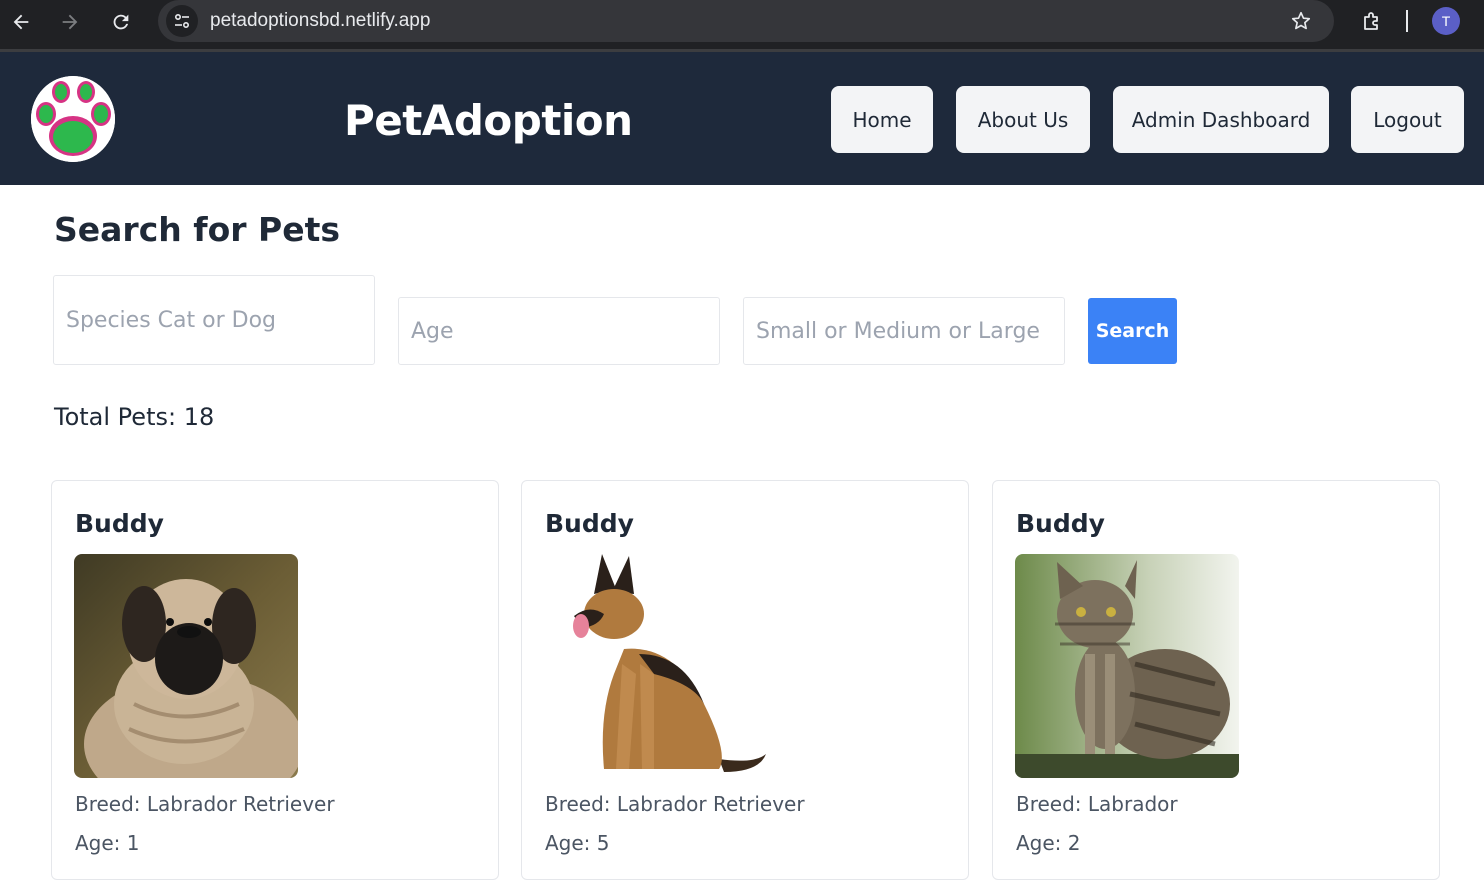 The width and height of the screenshot is (1484, 880). Describe the element at coordinates (121, 22) in the screenshot. I see `reload-icon` at that location.